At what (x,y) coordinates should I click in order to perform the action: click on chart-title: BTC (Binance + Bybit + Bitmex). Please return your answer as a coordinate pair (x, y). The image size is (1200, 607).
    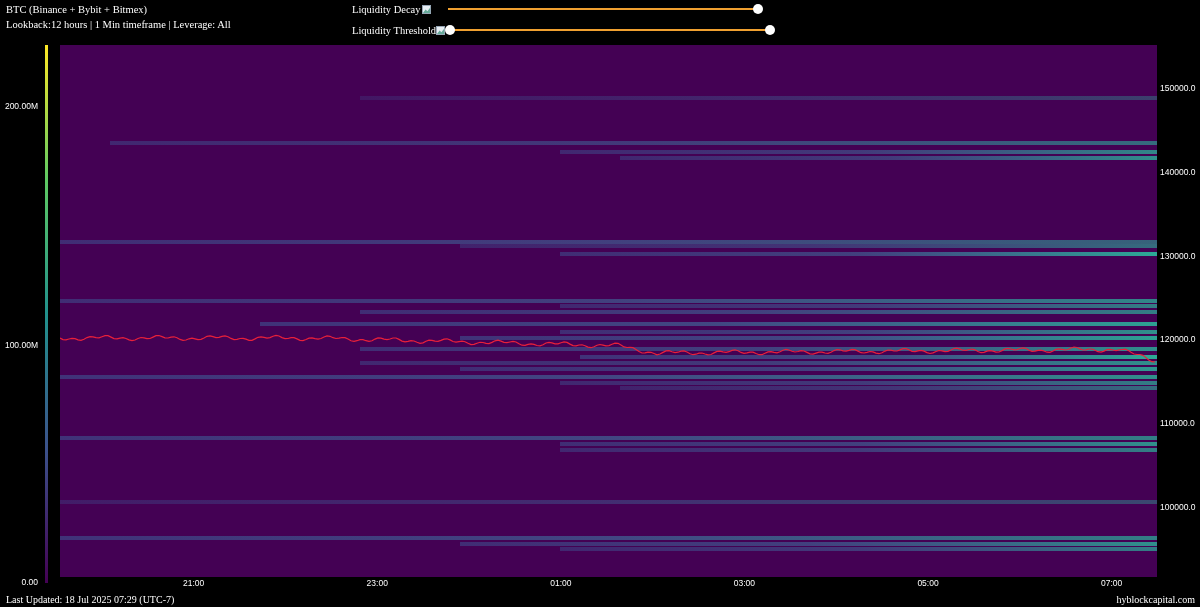
    Looking at the image, I should click on (77, 10).